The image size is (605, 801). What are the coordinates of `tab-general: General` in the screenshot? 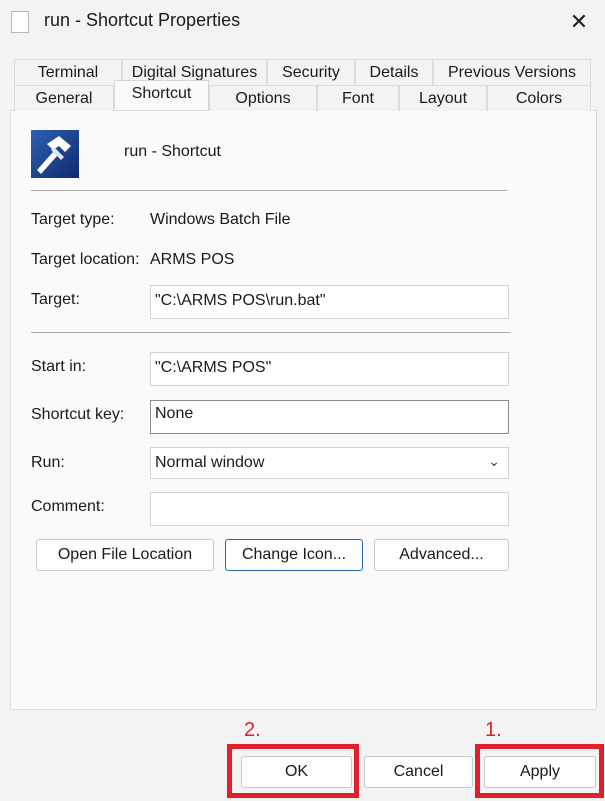 It's located at (64, 98).